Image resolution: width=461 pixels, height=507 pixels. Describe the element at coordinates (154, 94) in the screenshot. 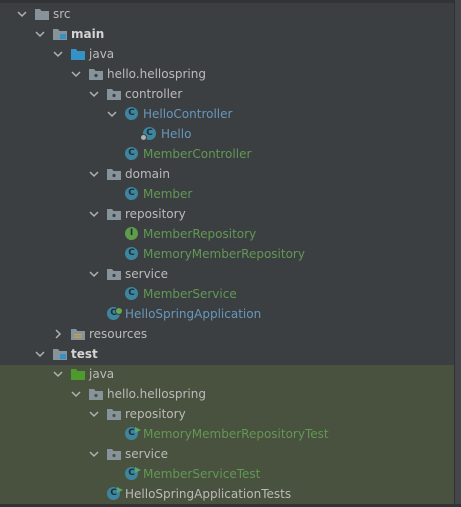

I see `tree-node-label: controller` at that location.